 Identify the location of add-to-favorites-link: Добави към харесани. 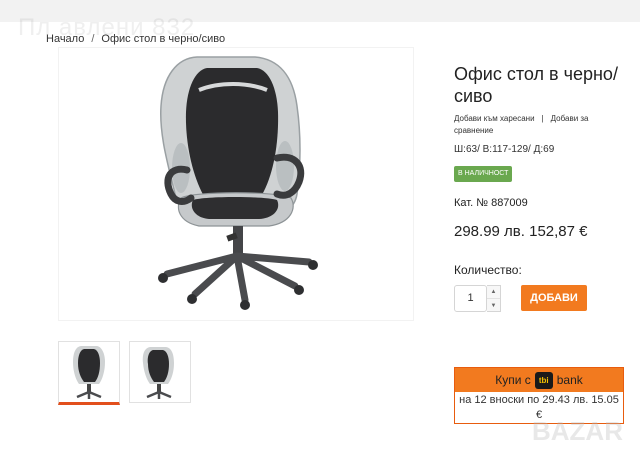
(494, 118).